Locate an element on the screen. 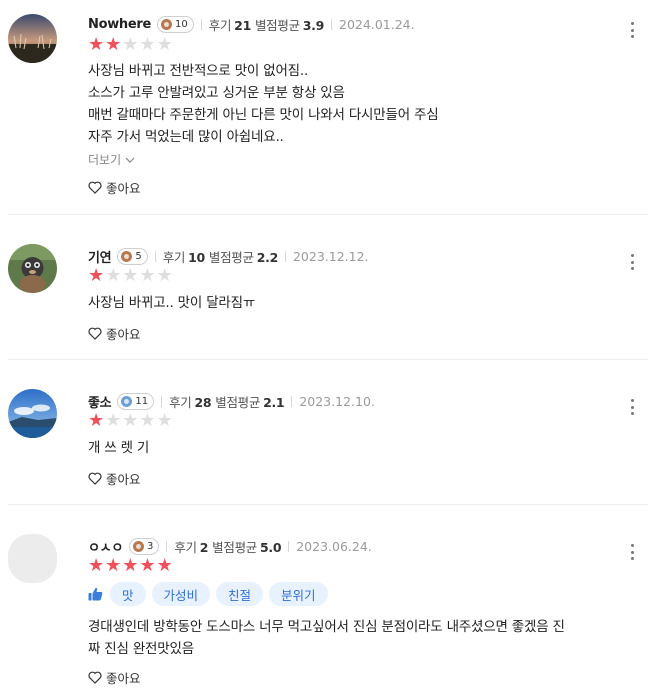 The width and height of the screenshot is (656, 699). review-count-value: 28 is located at coordinates (203, 402).